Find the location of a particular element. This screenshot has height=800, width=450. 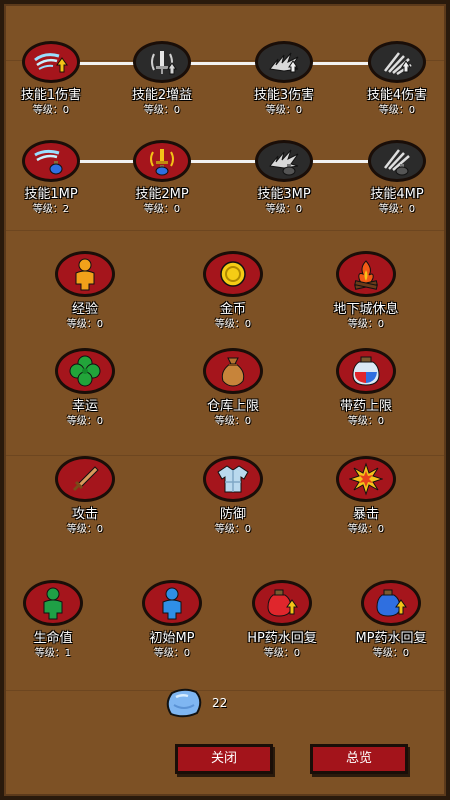

skill-4-damage: 技能4伤害 等级：0 is located at coordinates (393, 79).